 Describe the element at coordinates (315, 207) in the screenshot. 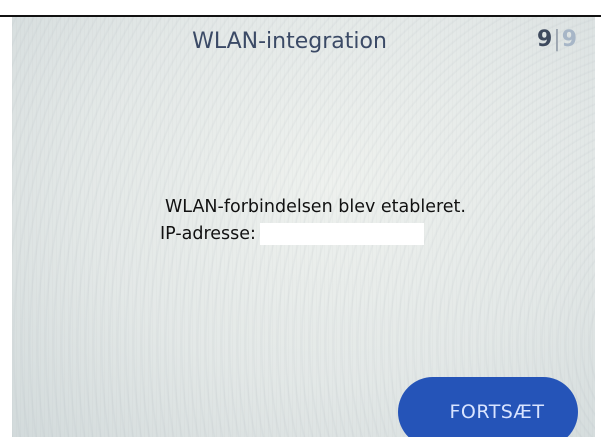

I see `connection-status-message: WLAN-forbindelsen blev etableret.` at that location.